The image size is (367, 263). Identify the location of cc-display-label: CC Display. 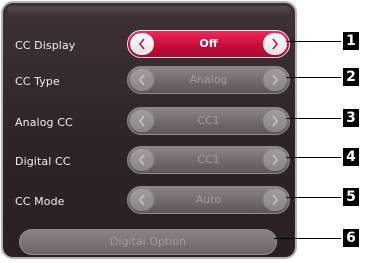
(45, 45).